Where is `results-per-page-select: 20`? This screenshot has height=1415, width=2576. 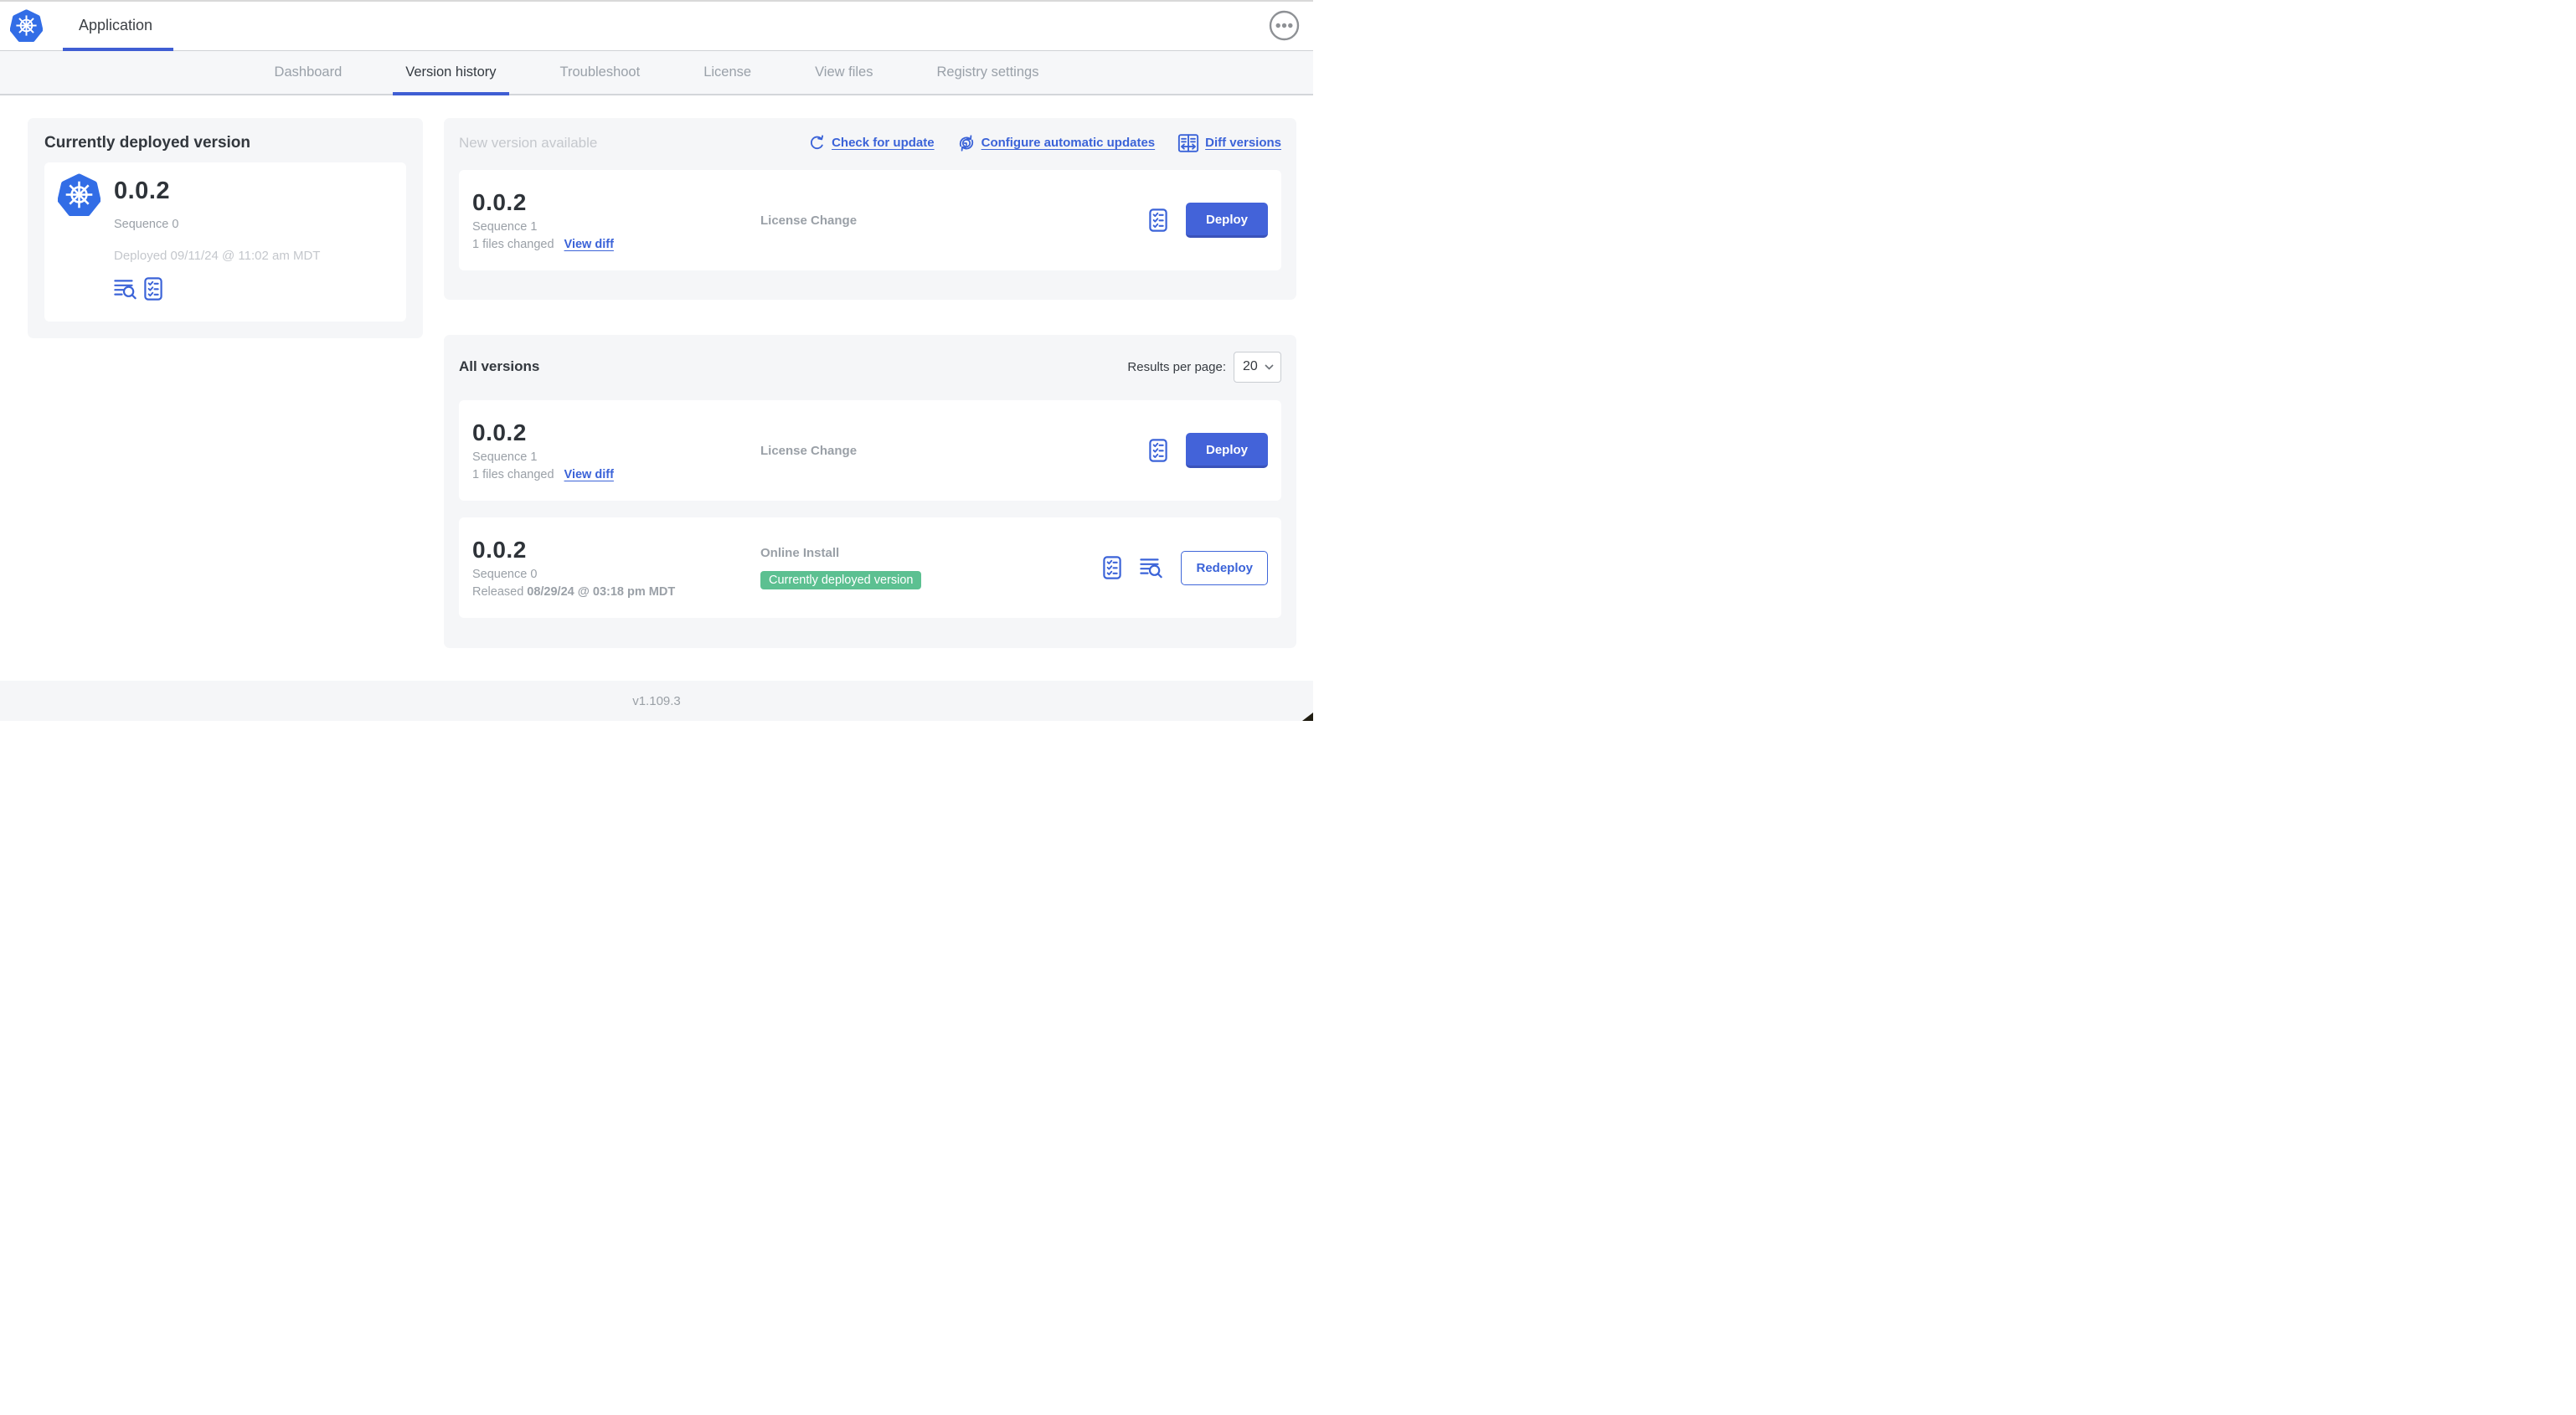 results-per-page-select: 20 is located at coordinates (1257, 367).